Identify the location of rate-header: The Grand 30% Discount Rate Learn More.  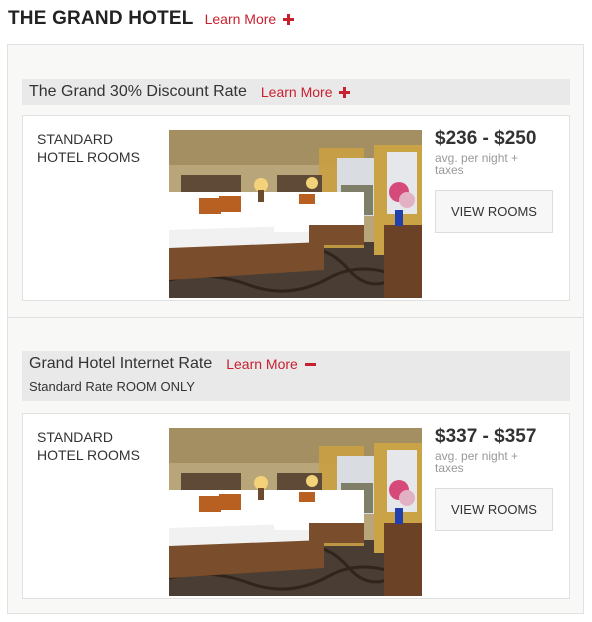
(296, 92).